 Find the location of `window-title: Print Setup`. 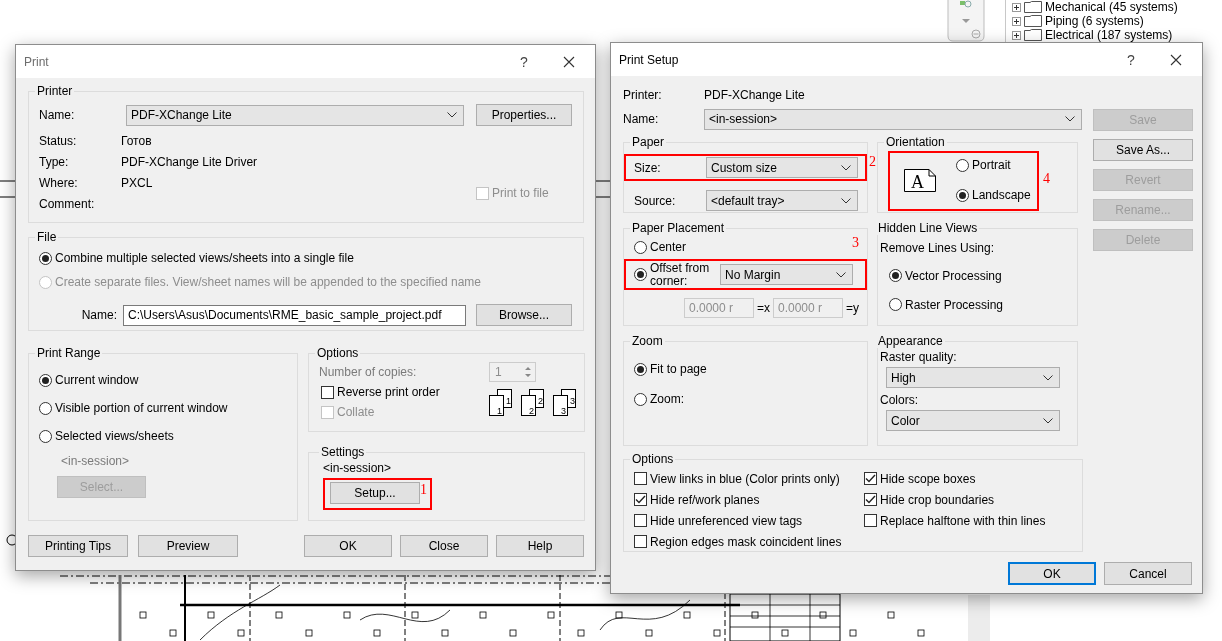

window-title: Print Setup is located at coordinates (649, 59).